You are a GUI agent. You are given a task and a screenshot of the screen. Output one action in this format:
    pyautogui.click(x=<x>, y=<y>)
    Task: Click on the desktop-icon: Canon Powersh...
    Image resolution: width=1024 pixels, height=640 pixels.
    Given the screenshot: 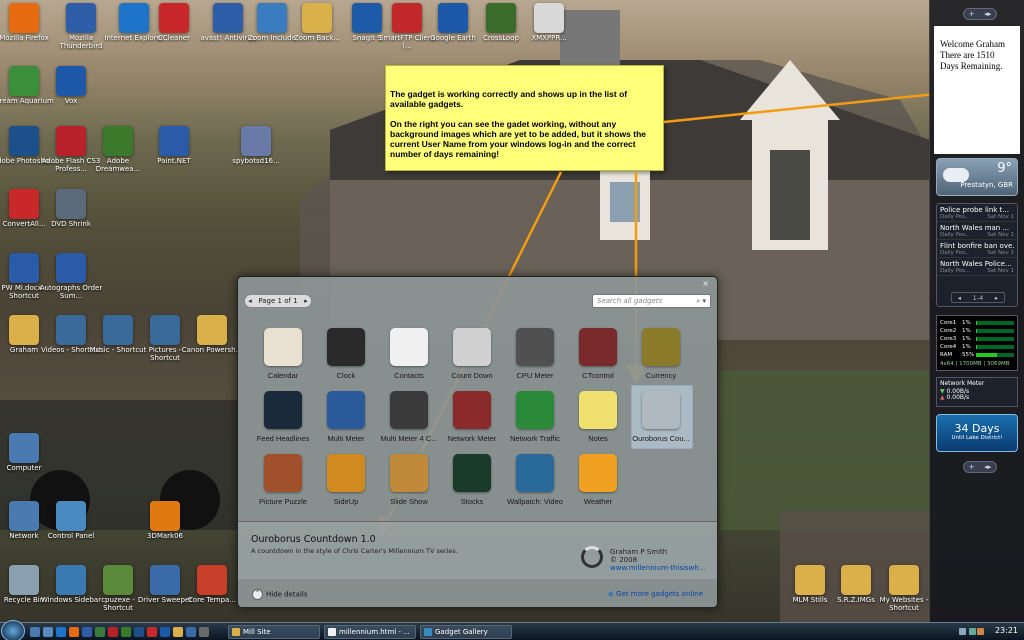 What is the action you would take?
    pyautogui.click(x=212, y=334)
    